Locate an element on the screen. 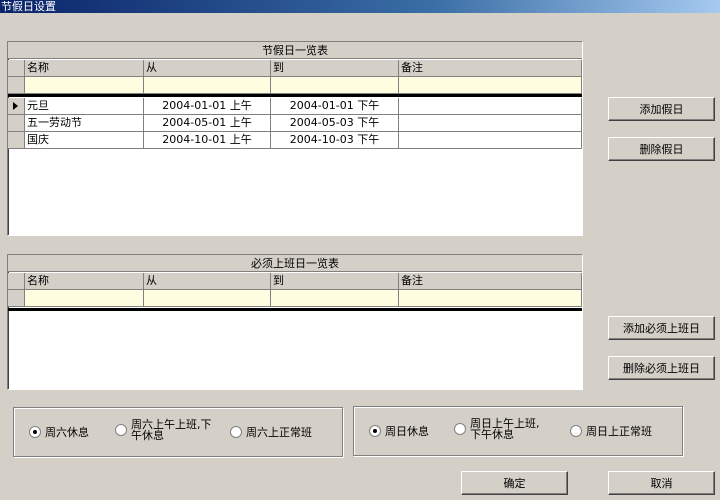 This screenshot has width=720, height=500. saturday-half-label-line2: 午休息 is located at coordinates (147, 435).